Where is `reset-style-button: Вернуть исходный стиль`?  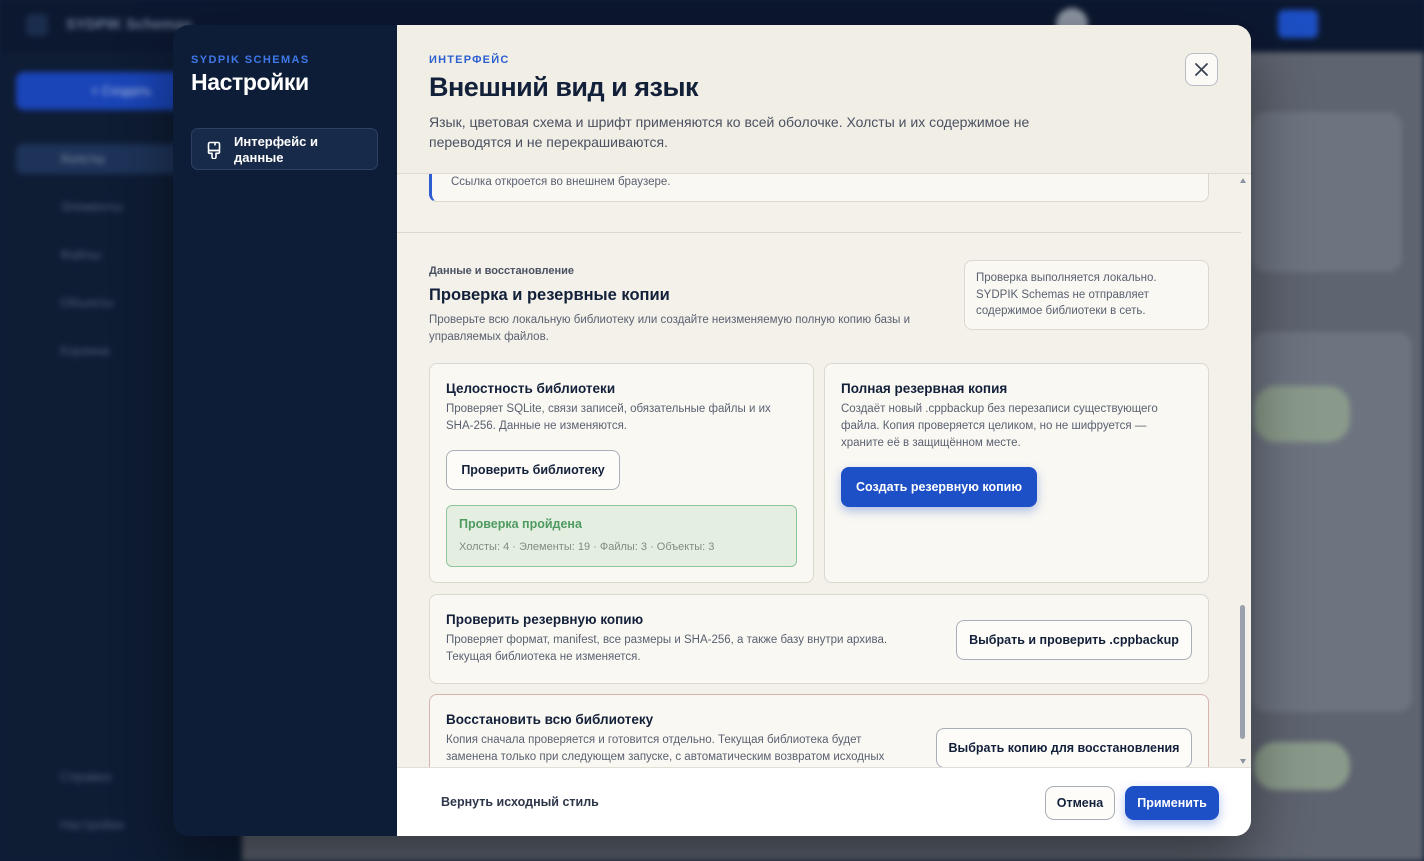 reset-style-button: Вернуть исходный стиль is located at coordinates (520, 802).